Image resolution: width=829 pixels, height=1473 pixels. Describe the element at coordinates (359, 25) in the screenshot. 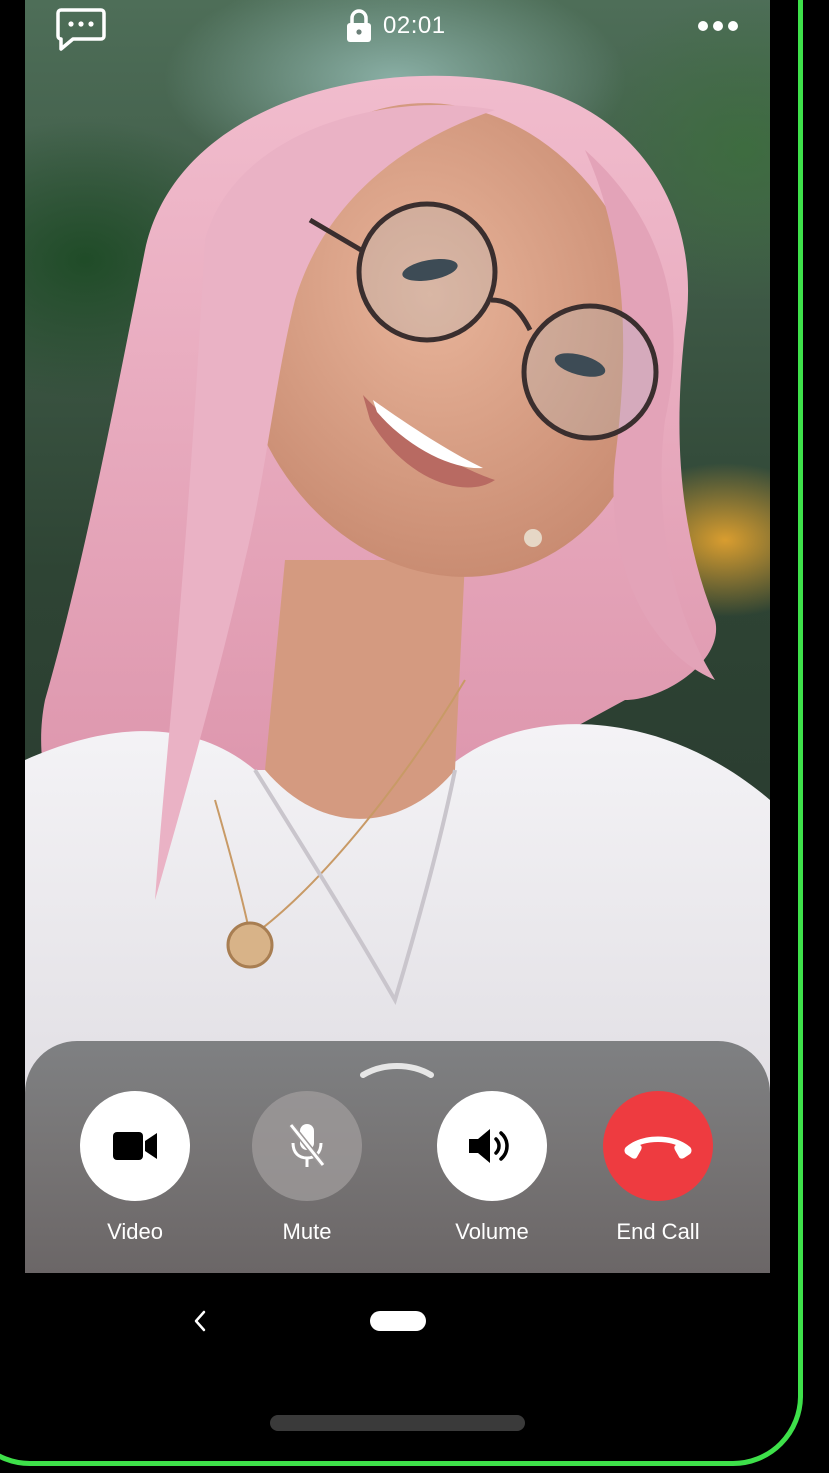

I see `lock-icon` at that location.